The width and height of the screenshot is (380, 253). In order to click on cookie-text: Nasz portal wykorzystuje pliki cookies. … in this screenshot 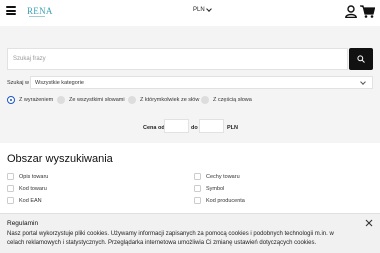, I will do `click(170, 238)`.